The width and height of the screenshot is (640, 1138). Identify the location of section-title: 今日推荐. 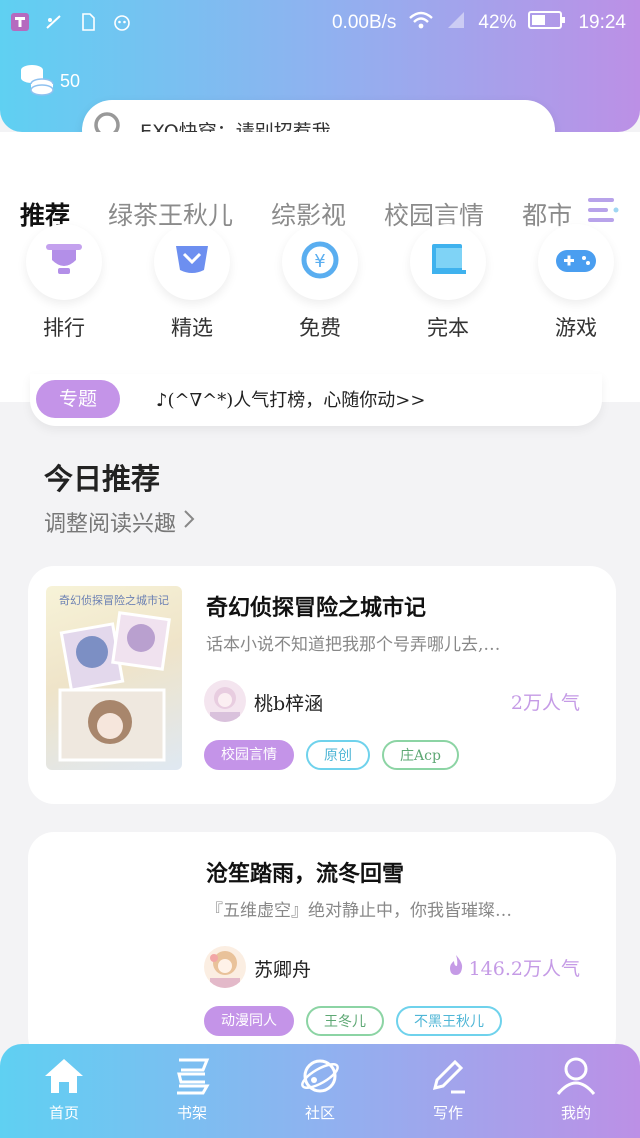
(102, 479).